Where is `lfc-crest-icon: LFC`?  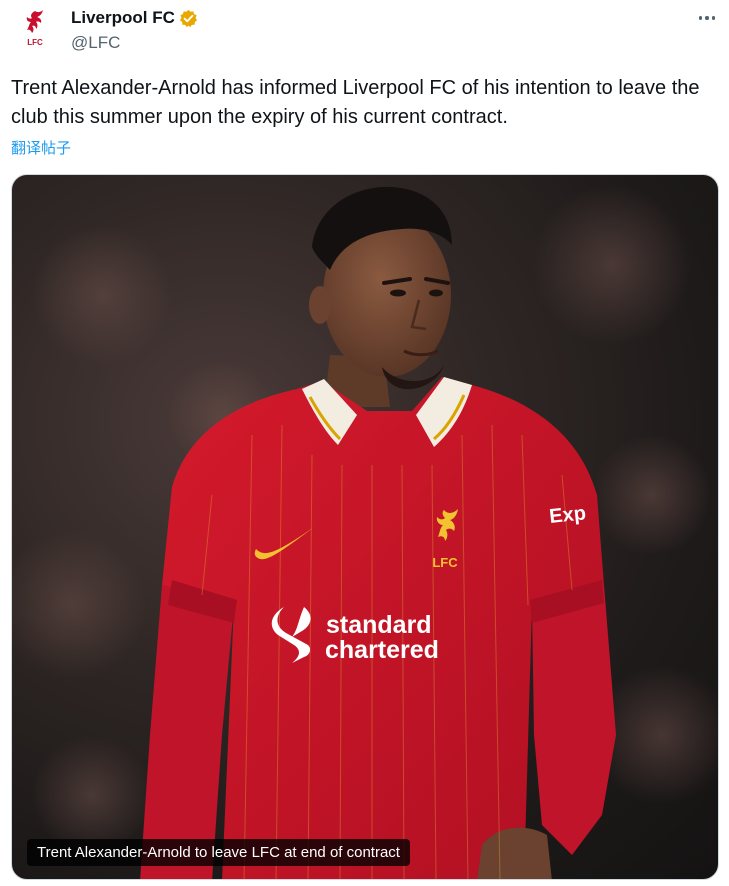 lfc-crest-icon: LFC is located at coordinates (34, 28).